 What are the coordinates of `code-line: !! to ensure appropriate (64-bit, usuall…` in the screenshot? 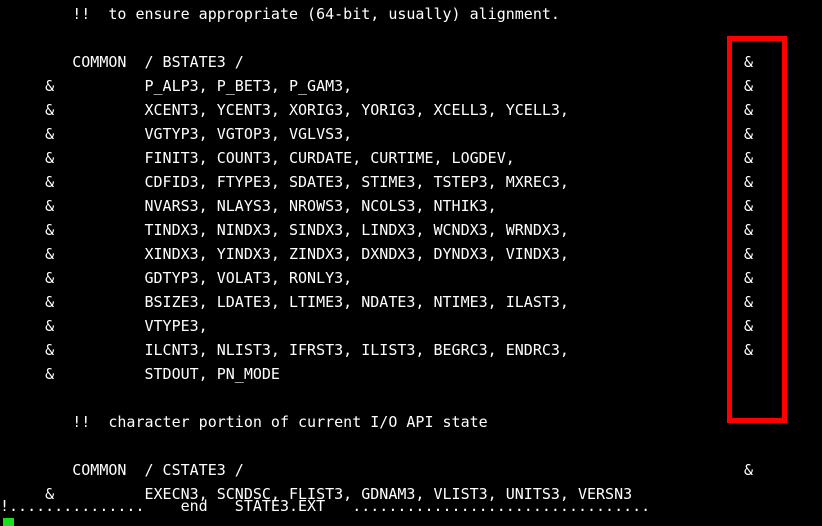 It's located at (411, 14).